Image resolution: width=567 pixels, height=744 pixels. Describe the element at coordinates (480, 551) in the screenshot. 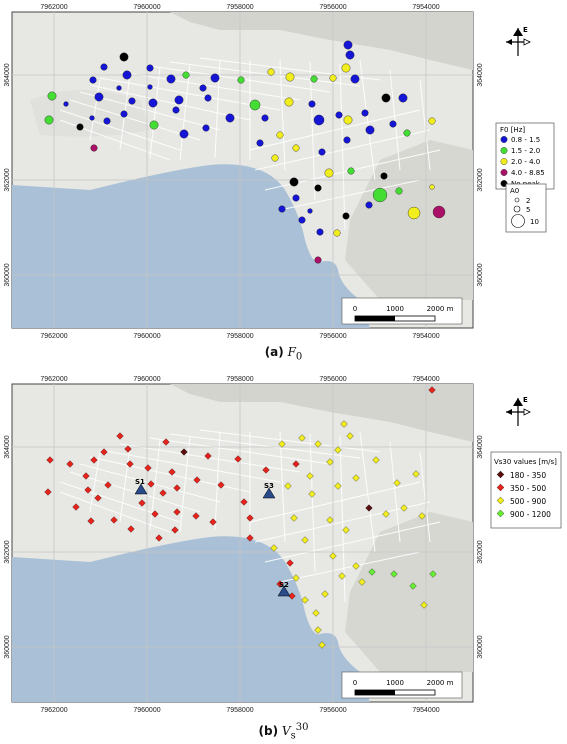

I see `y-tick-right-b-1: 362000` at that location.